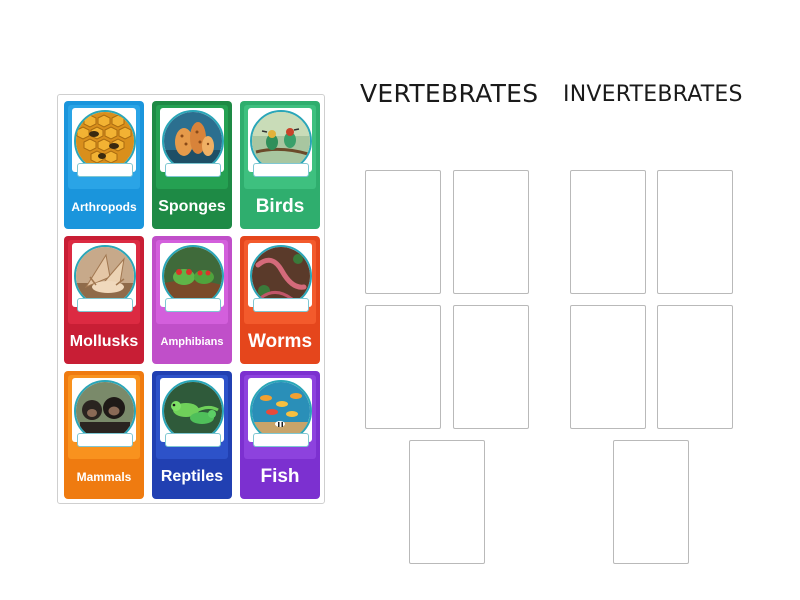 The image size is (800, 600). Describe the element at coordinates (104, 341) in the screenshot. I see `card-label: Mollusks` at that location.